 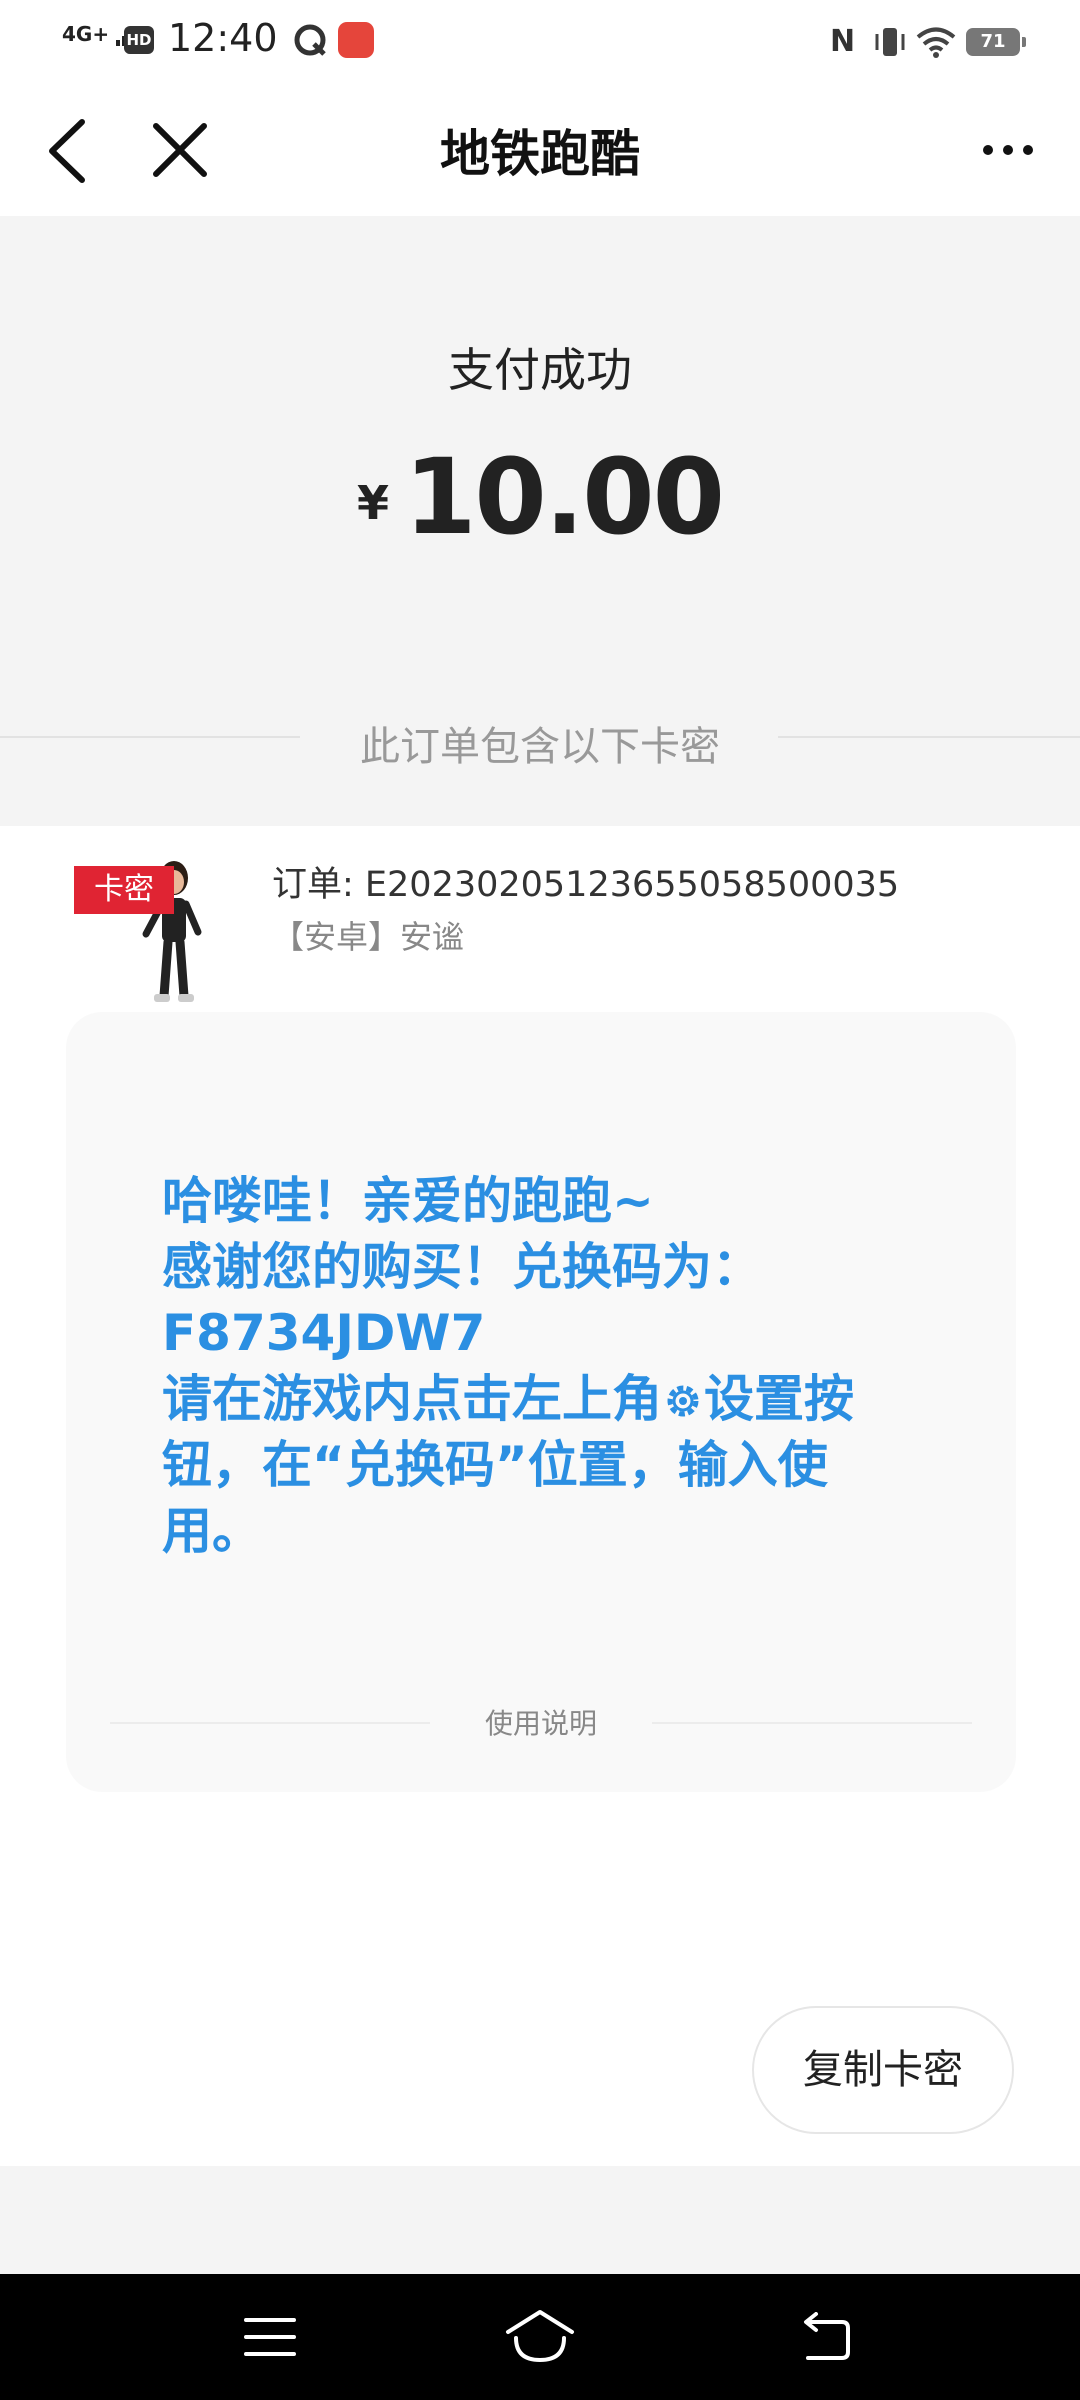 What do you see at coordinates (929, 737) in the screenshot?
I see `divider-line-right` at bounding box center [929, 737].